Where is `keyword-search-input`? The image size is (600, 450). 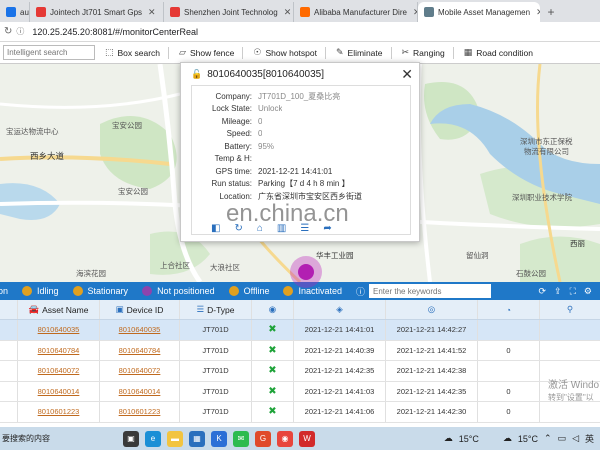
keyword-search-input is located at coordinates (430, 291).